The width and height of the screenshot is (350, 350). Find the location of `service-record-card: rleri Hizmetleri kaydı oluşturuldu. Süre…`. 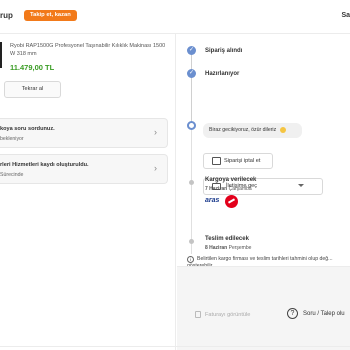

service-record-card: rleri Hizmetleri kaydı oluşturuldu. Süre… is located at coordinates (84, 169).